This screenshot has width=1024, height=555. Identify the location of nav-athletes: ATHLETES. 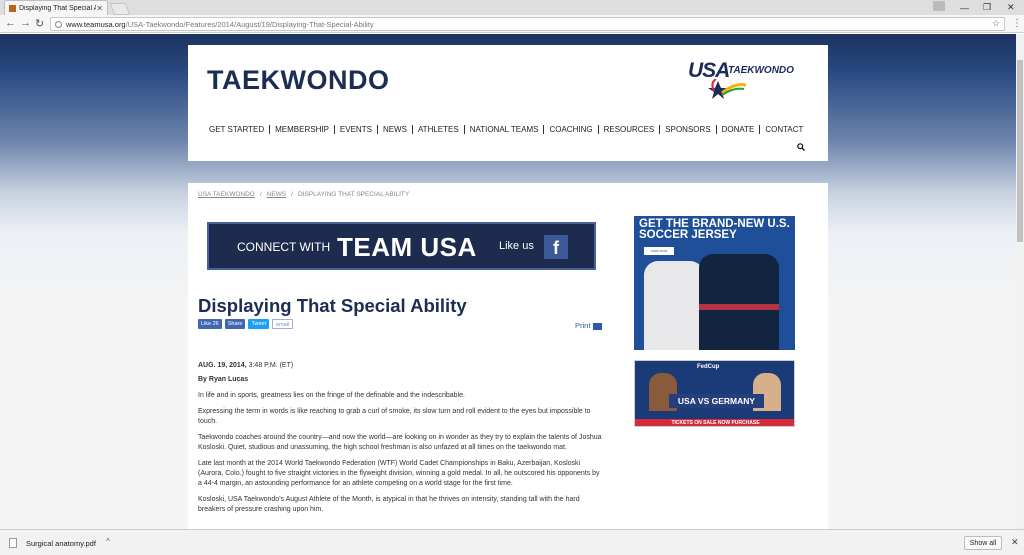
(437, 129).